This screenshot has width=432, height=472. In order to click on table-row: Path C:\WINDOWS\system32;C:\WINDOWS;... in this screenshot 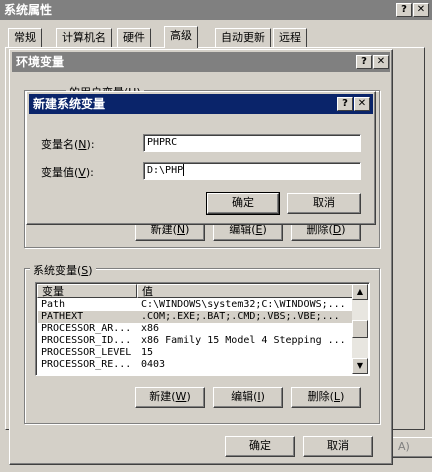, I will do `click(195, 305)`.